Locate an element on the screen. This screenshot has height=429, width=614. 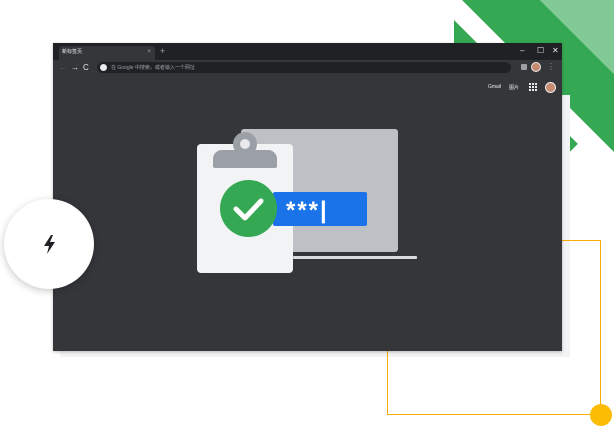
lightning-badge is located at coordinates (49, 244).